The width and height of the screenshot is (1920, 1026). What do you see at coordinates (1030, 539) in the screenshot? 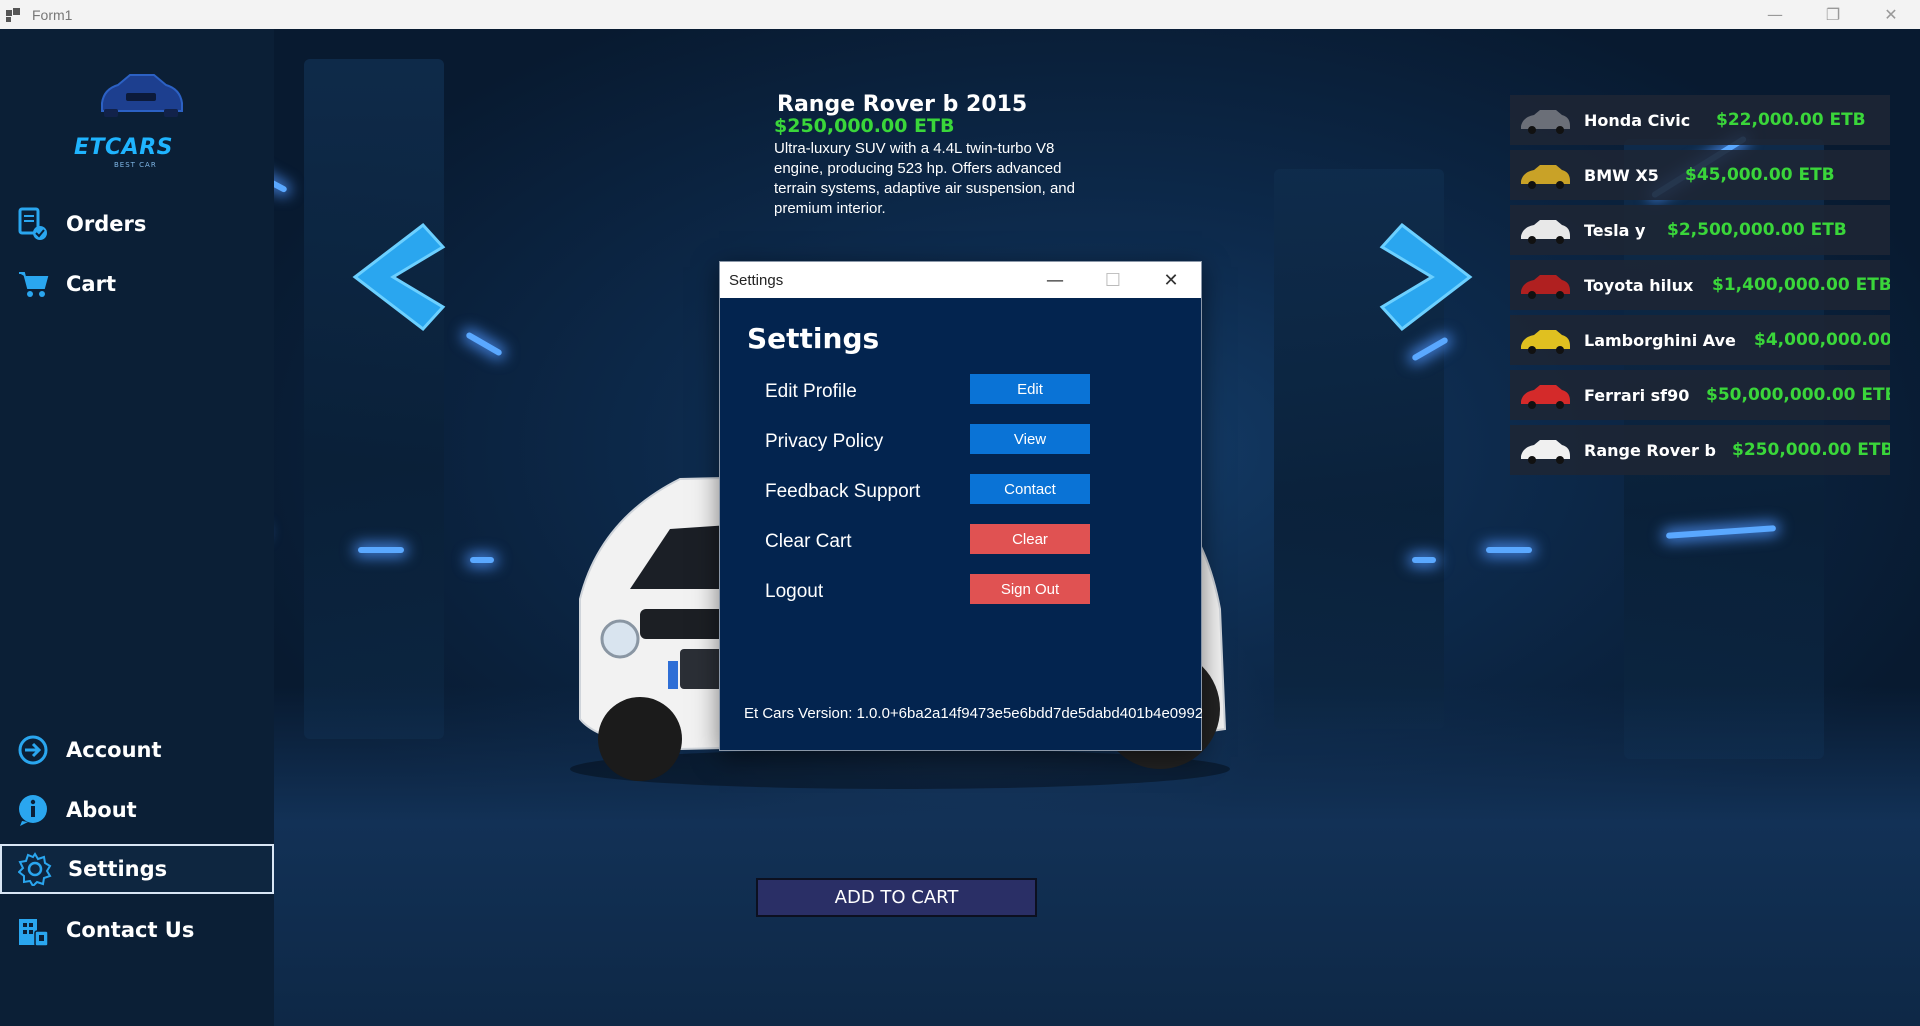
I see `clear-cart-button: Clear` at bounding box center [1030, 539].